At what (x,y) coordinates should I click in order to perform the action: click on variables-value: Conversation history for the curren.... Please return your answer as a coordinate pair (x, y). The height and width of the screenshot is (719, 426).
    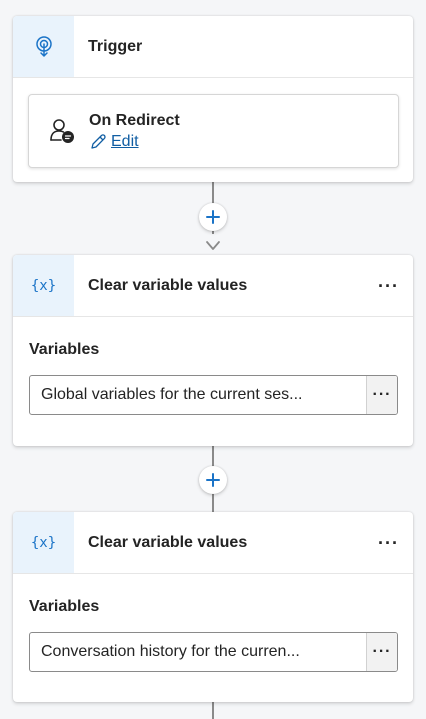
    Looking at the image, I should click on (198, 652).